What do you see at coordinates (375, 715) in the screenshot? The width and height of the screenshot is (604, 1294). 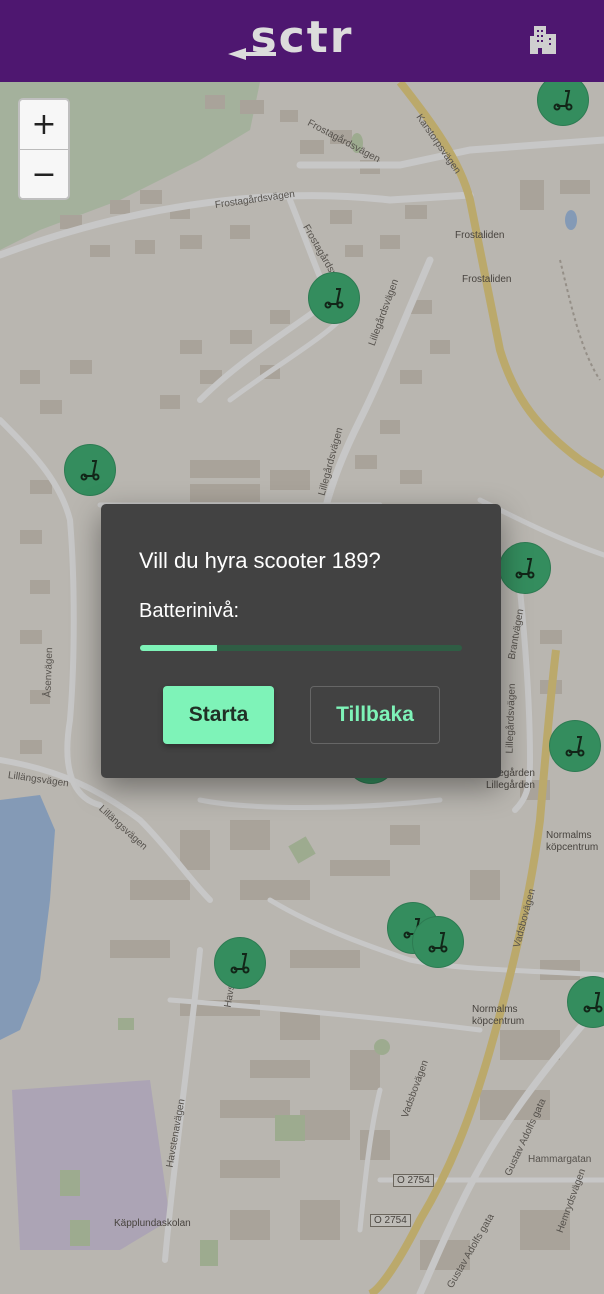 I see `back-button: Tillbaka` at bounding box center [375, 715].